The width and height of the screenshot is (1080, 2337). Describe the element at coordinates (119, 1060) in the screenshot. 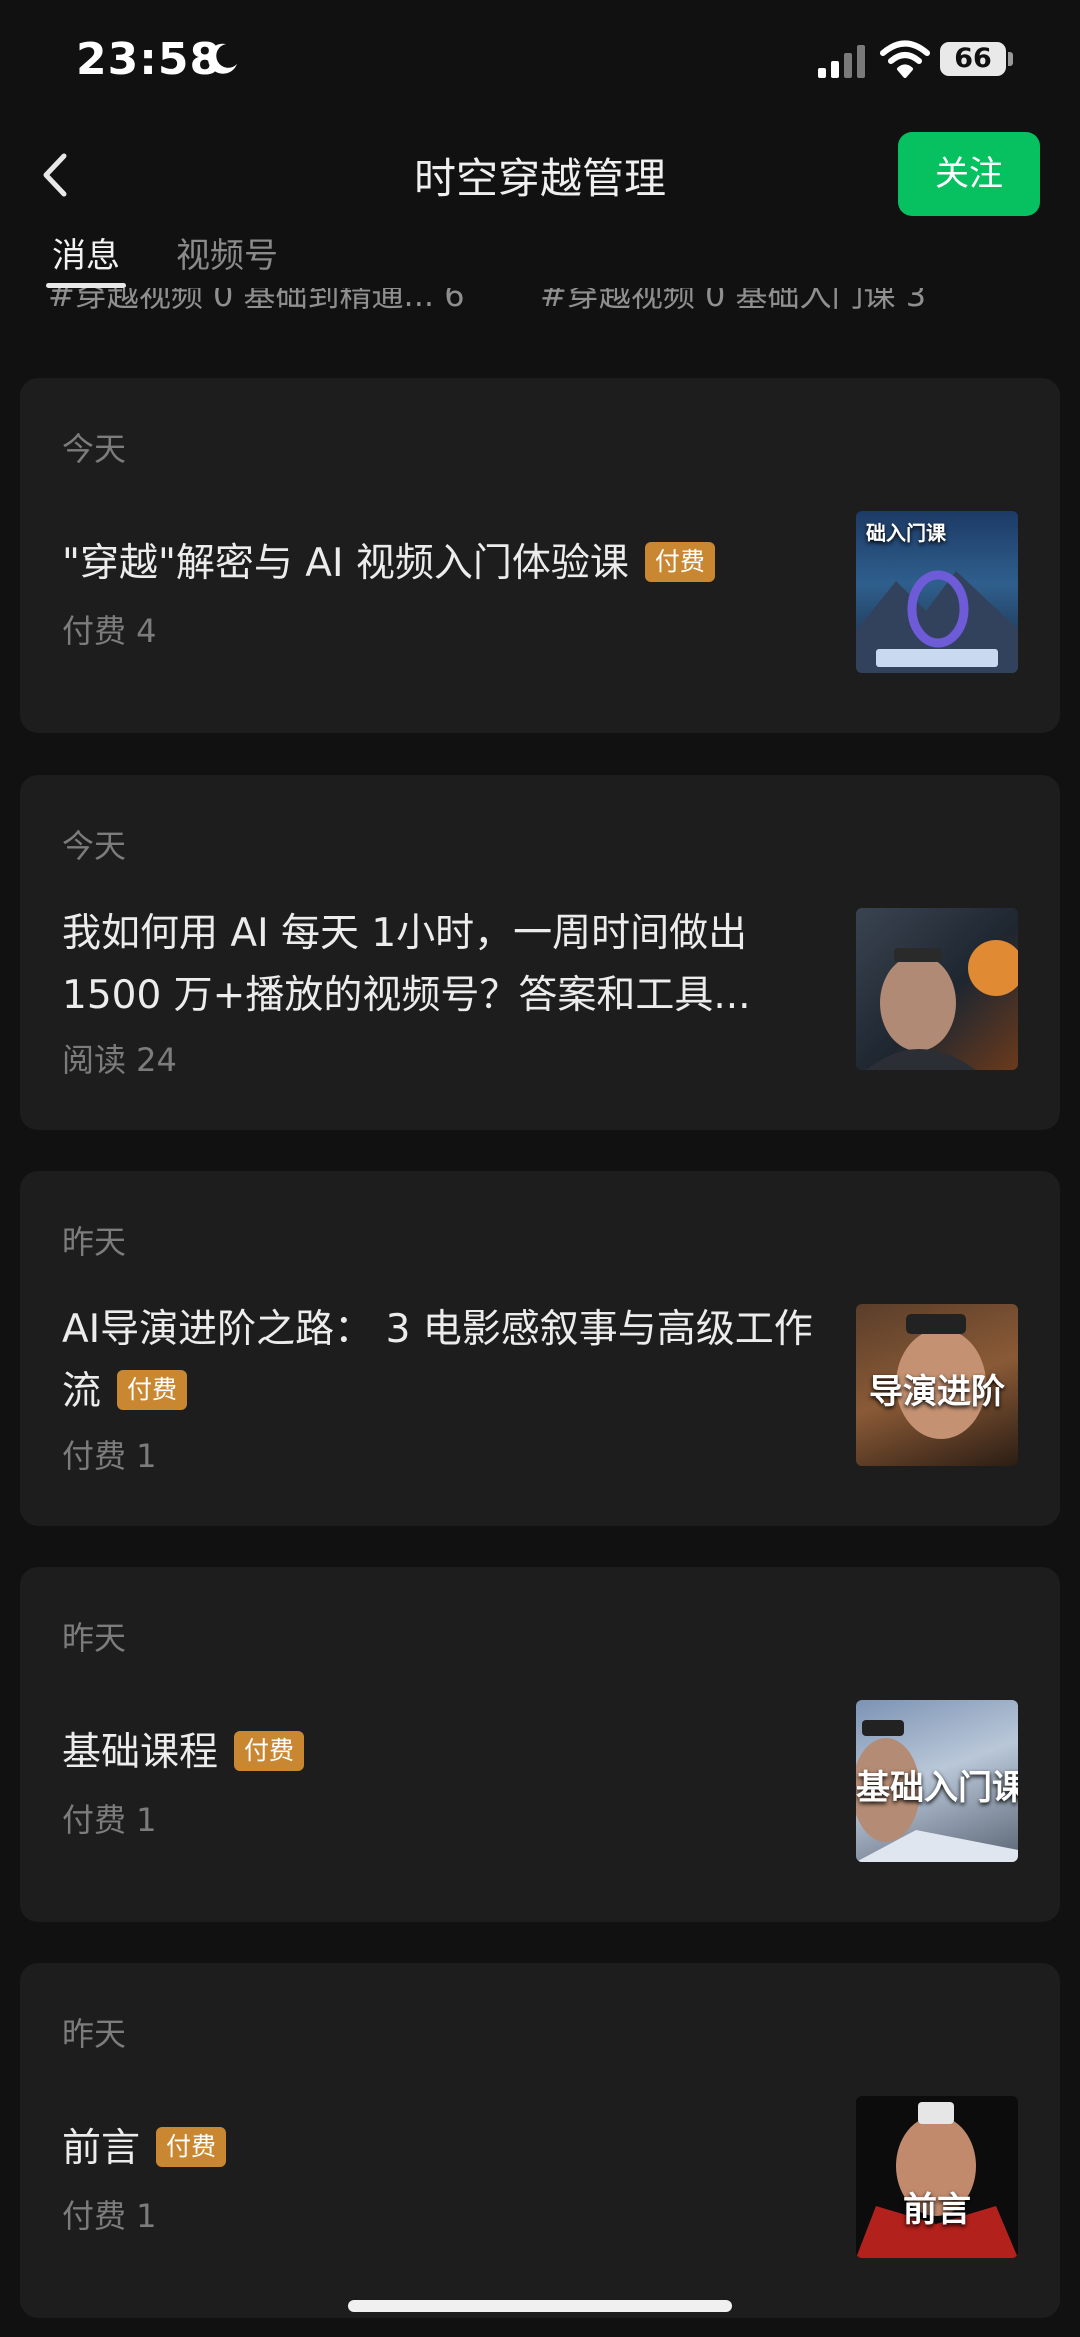

I see `card-meta: 阅读 24` at that location.